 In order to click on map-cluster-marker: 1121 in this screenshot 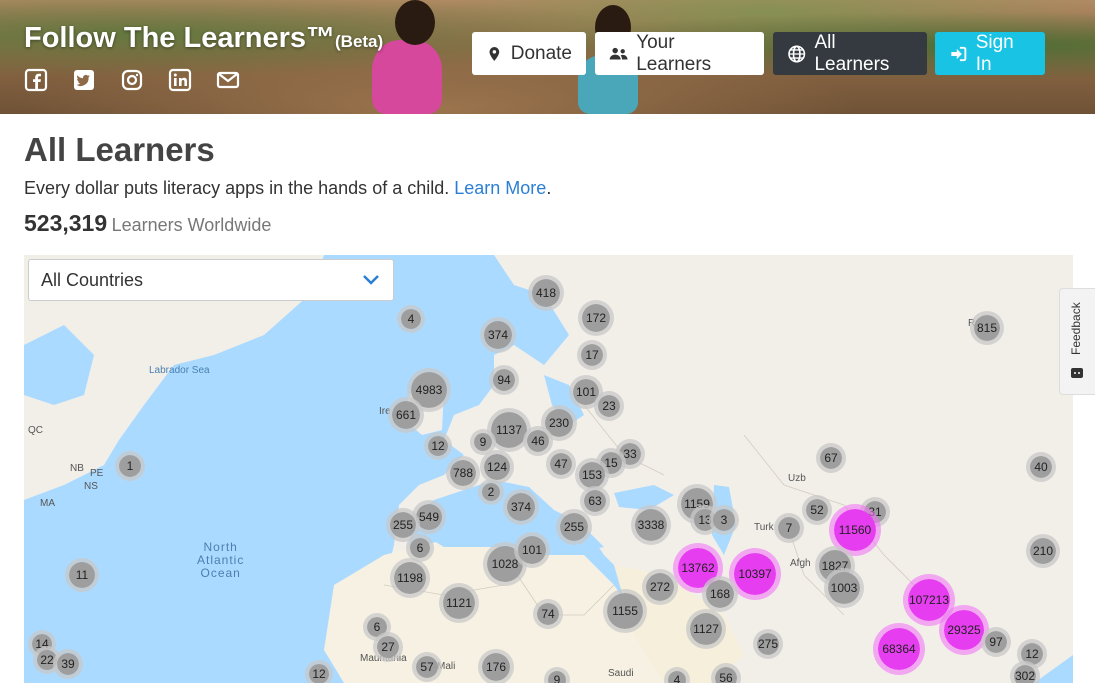, I will do `click(459, 603)`.